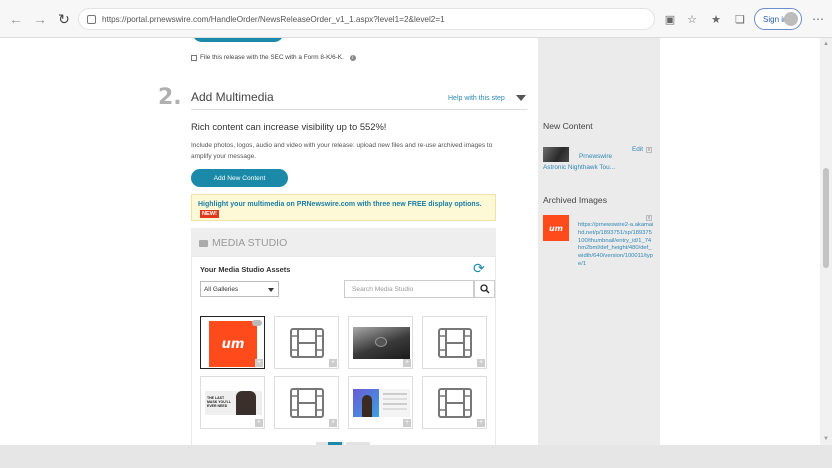 The image size is (832, 468). Describe the element at coordinates (245, 269) in the screenshot. I see `assets-label: Your Media Studio Assets` at that location.